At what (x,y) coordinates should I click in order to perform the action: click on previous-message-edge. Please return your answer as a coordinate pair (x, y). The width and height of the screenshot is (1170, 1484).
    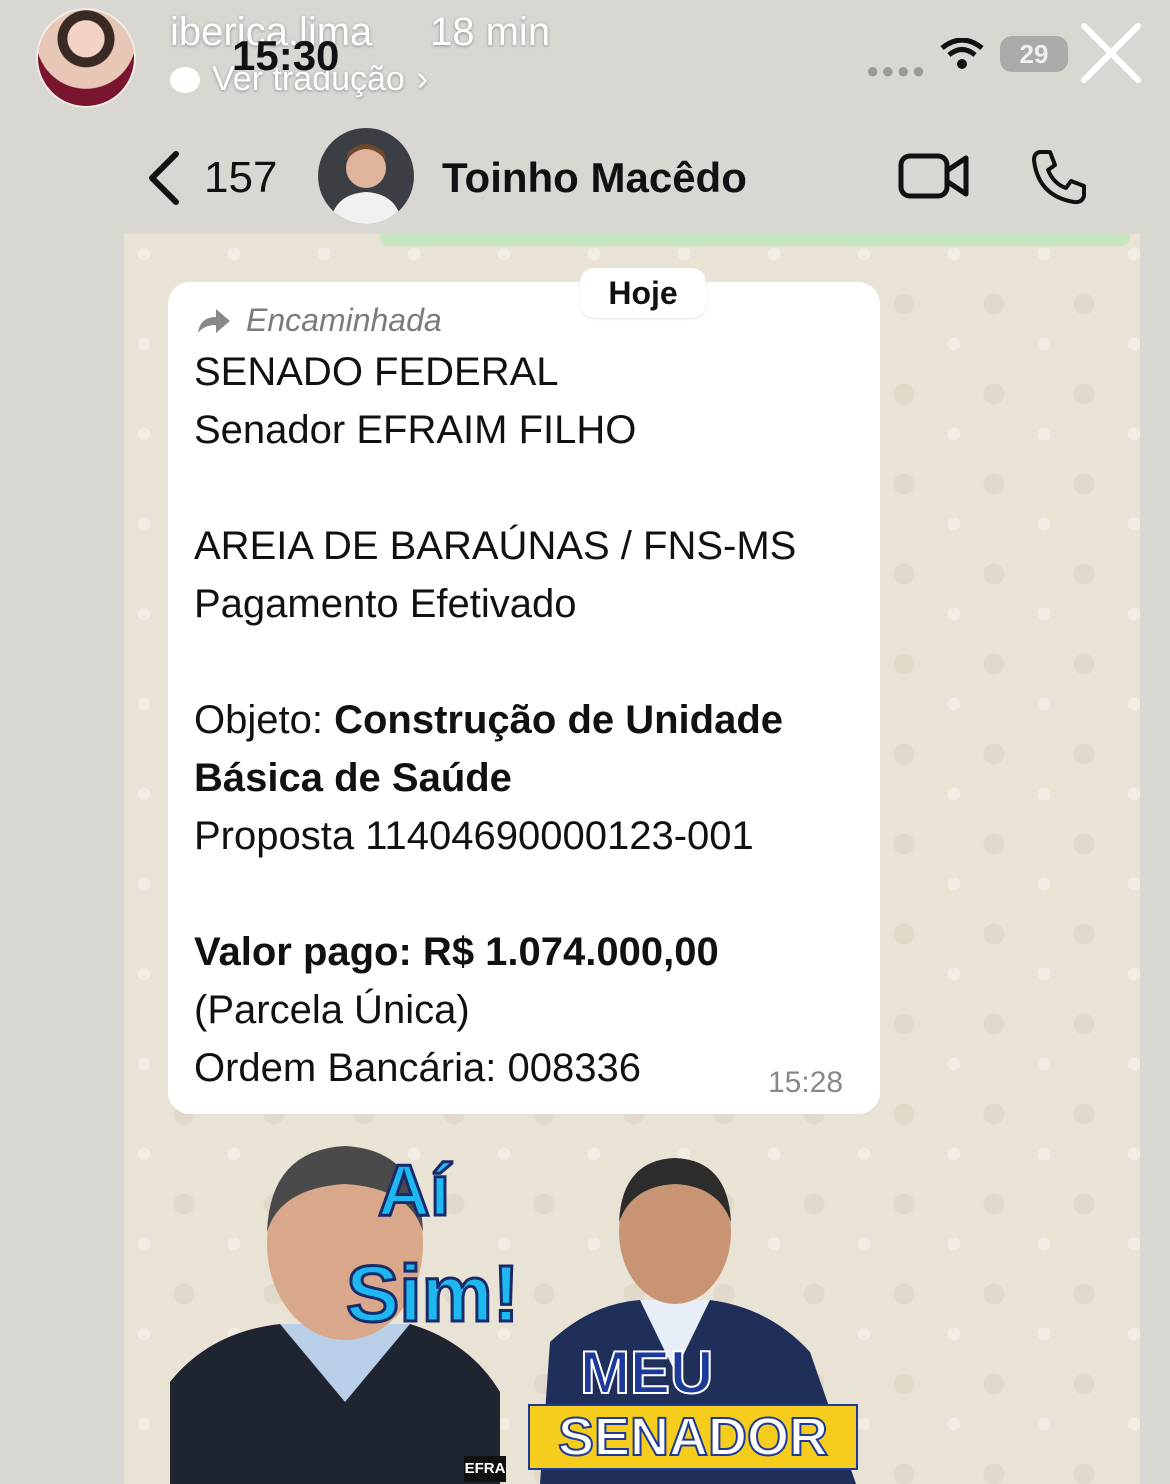
    Looking at the image, I should click on (755, 240).